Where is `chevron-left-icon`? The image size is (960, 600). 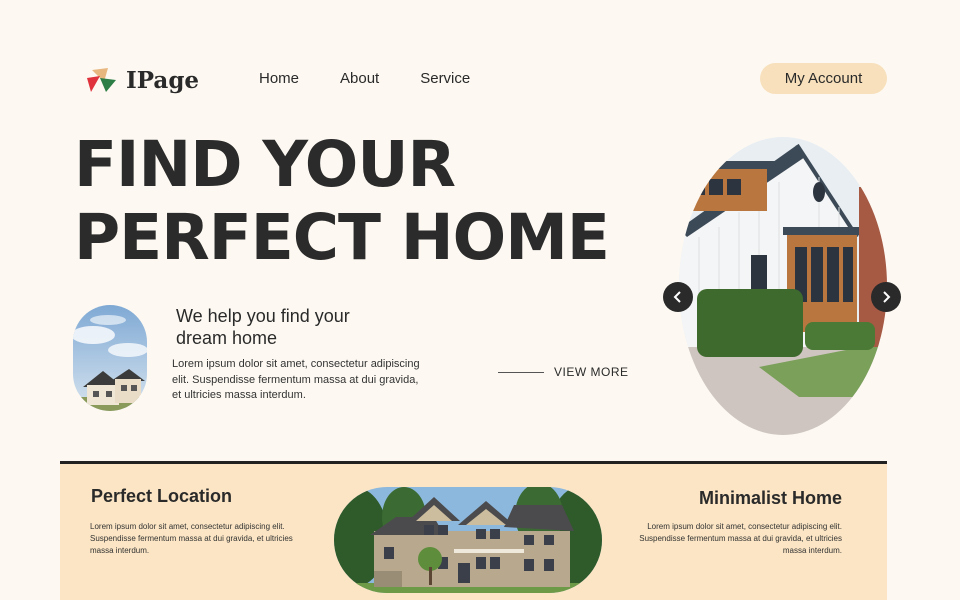
chevron-left-icon is located at coordinates (677, 297).